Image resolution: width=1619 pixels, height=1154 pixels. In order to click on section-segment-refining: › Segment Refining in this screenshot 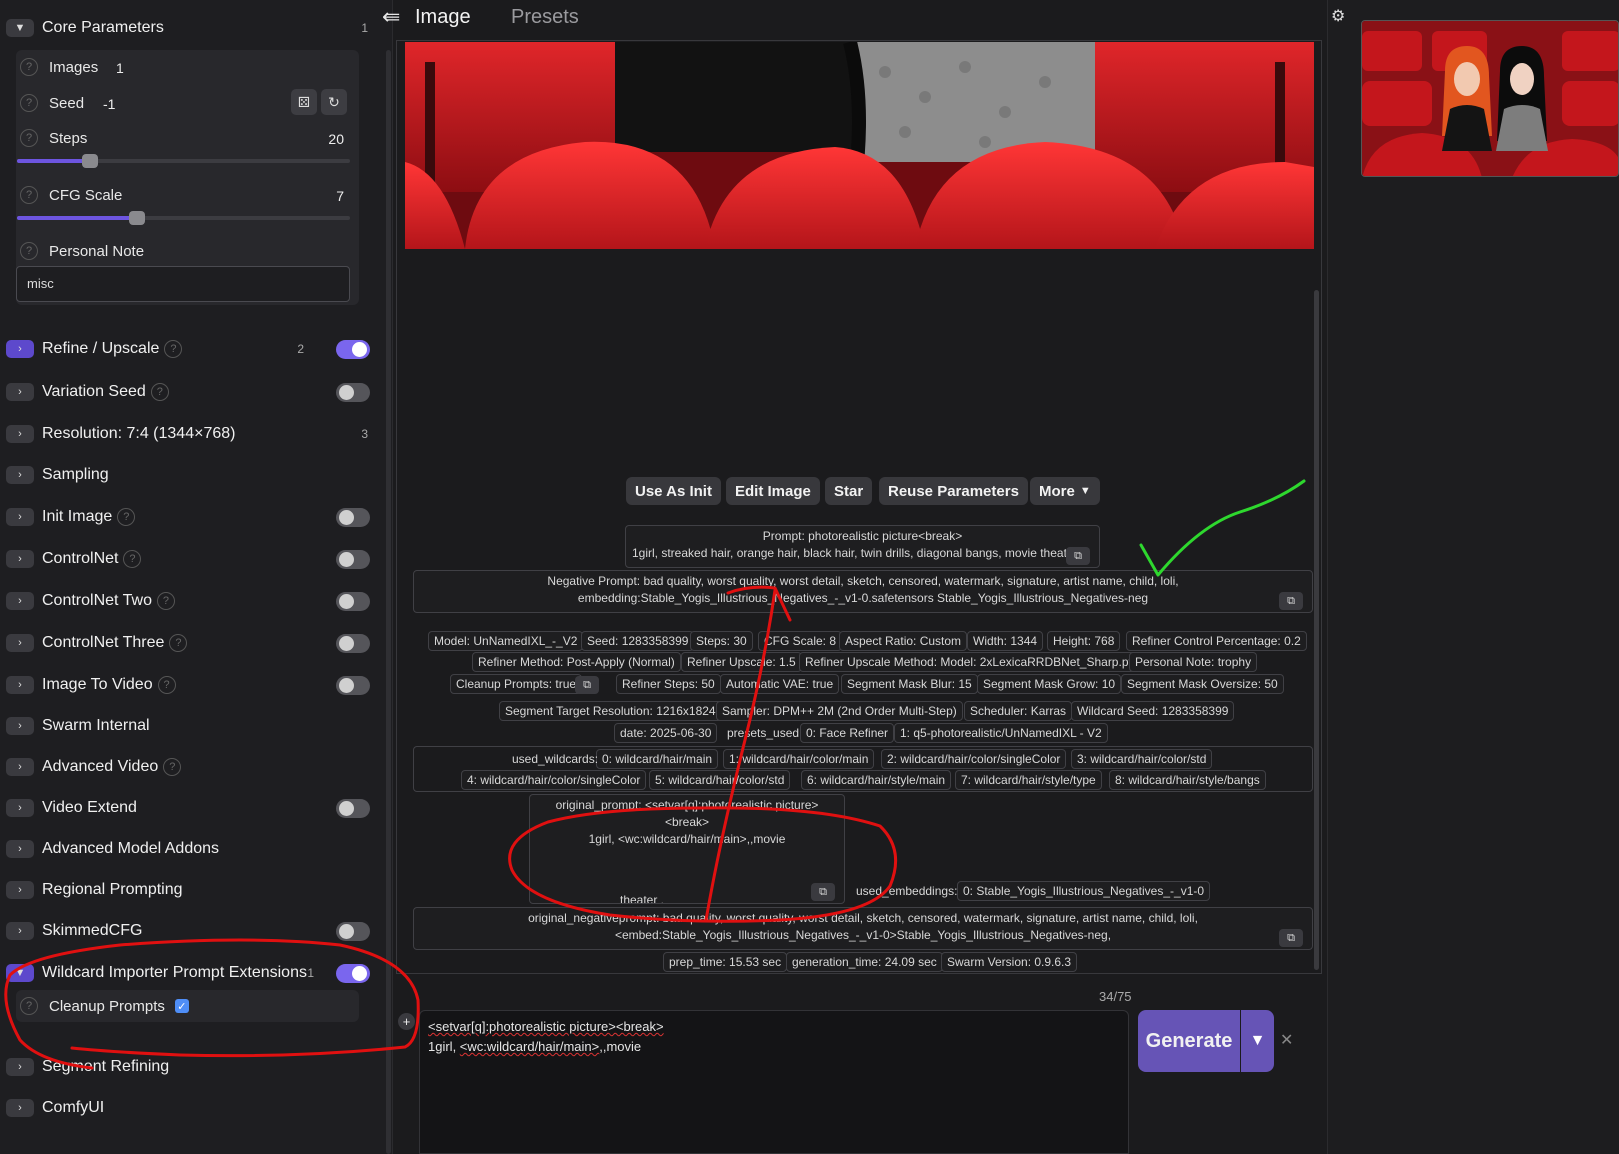, I will do `click(191, 1067)`.